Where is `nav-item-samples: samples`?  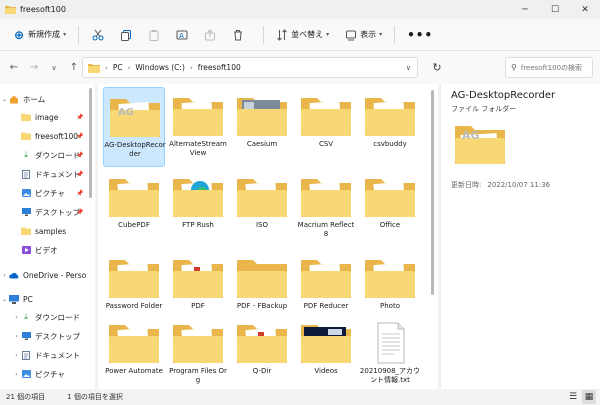
nav-item-samples: samples is located at coordinates (47, 231).